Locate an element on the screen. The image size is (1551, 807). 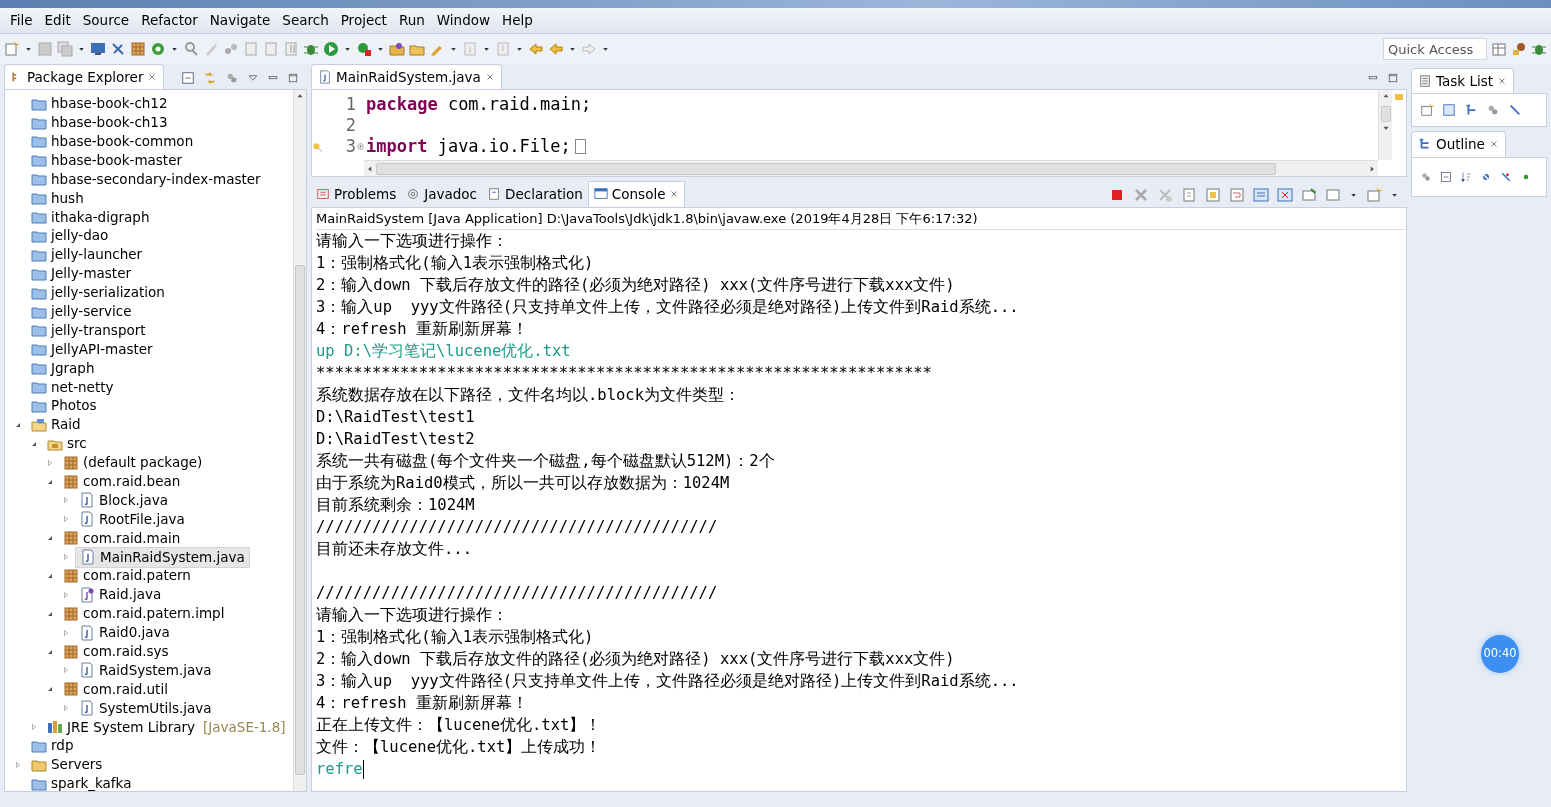
tree-item: Raid0.java is located at coordinates (124, 633).